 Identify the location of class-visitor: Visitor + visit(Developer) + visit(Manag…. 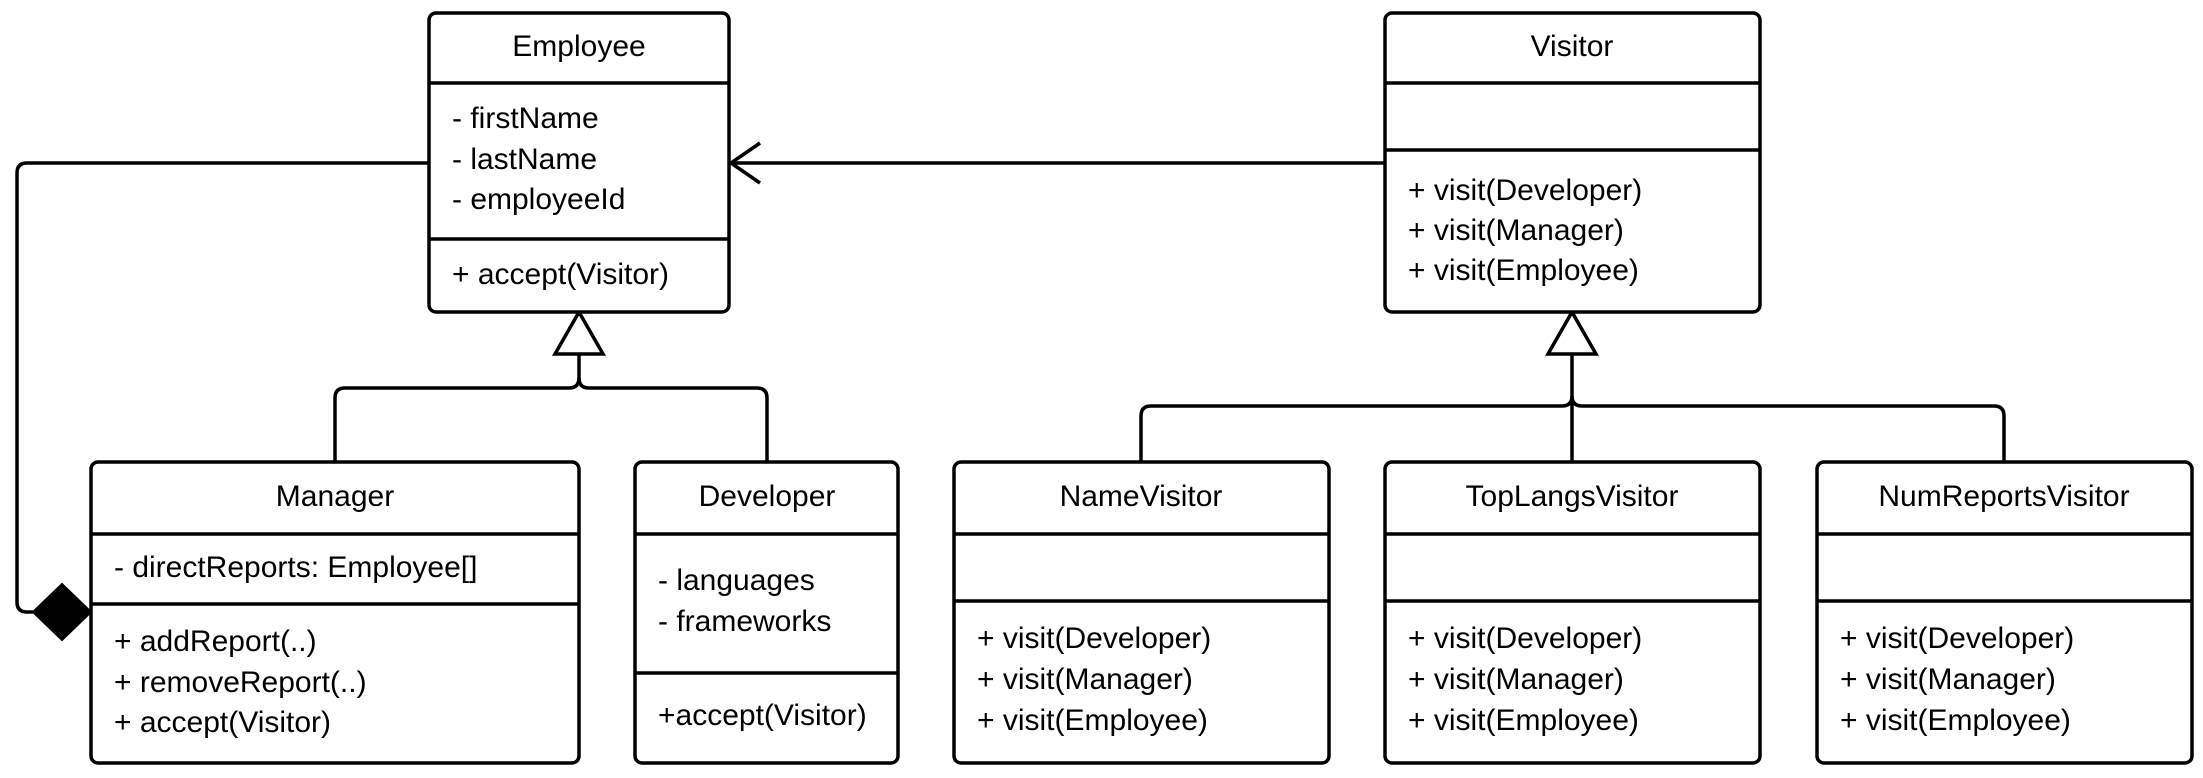
(1572, 162).